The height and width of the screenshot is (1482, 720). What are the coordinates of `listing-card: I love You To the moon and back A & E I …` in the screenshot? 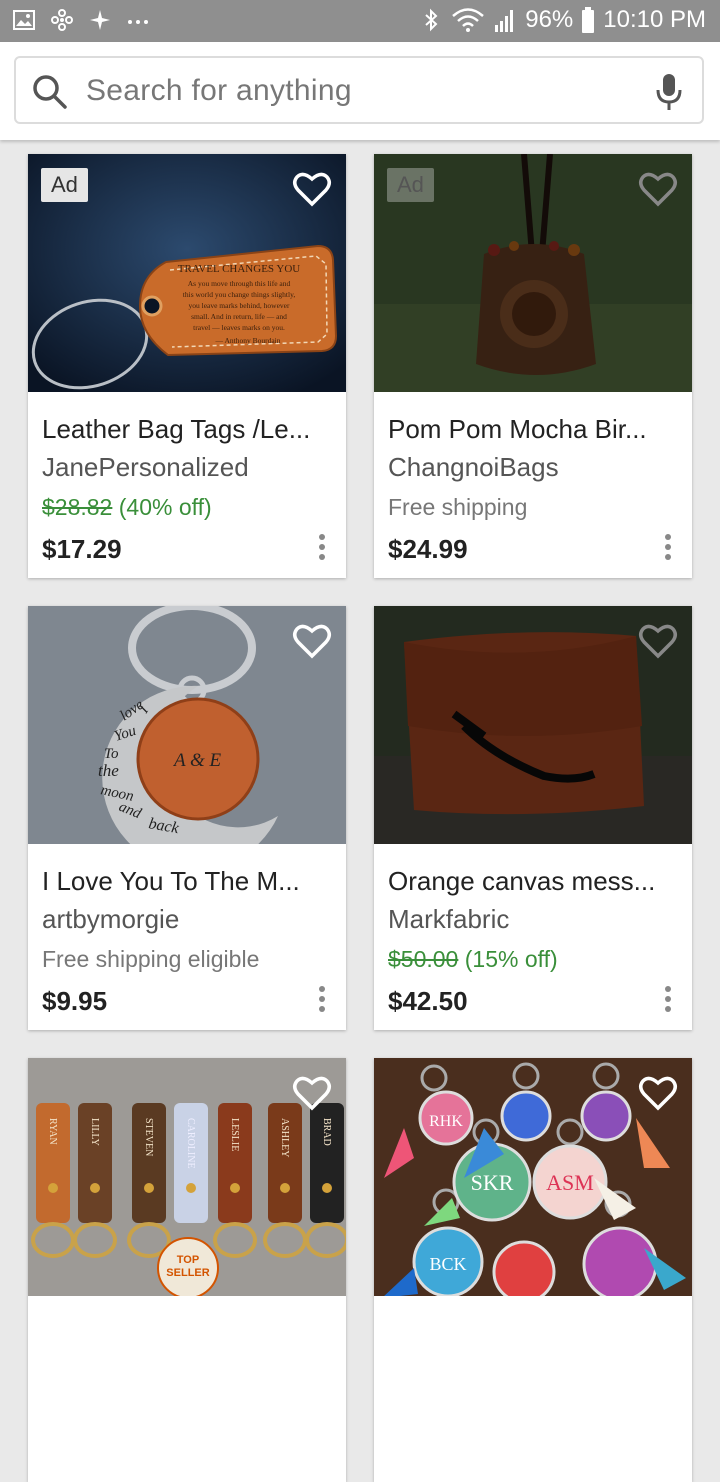 It's located at (187, 818).